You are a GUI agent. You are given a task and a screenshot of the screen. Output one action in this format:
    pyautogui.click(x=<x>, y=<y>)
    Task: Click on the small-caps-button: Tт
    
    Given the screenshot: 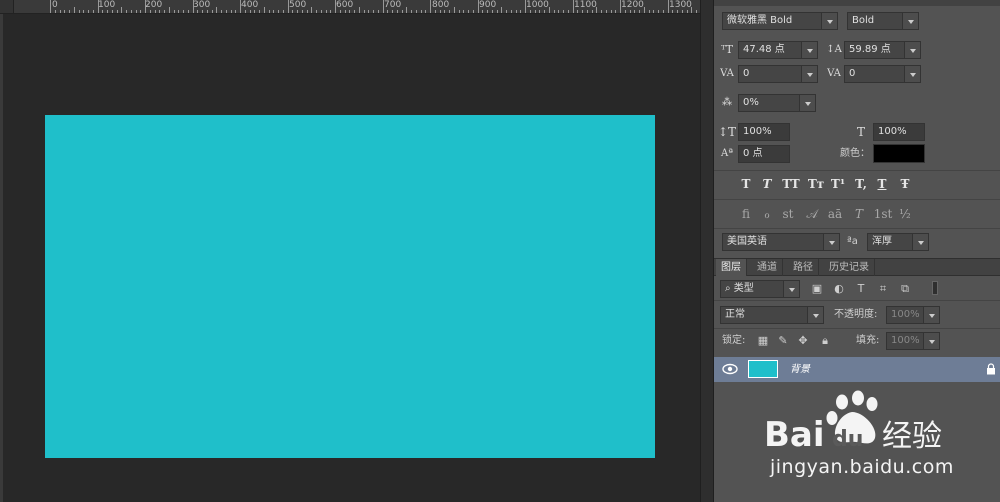 What is the action you would take?
    pyautogui.click(x=816, y=184)
    